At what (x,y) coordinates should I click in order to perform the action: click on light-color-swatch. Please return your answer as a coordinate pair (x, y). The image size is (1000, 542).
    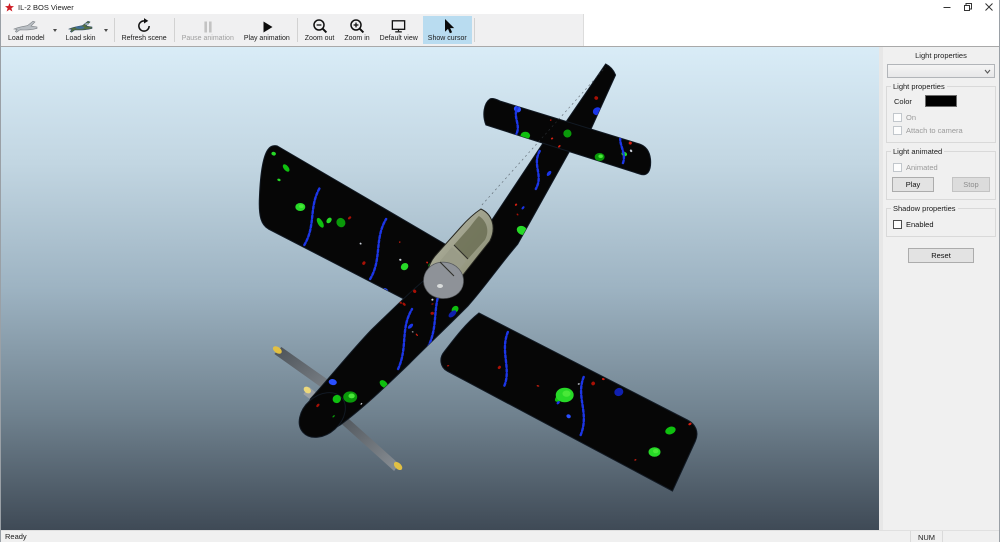
    Looking at the image, I should click on (940, 101).